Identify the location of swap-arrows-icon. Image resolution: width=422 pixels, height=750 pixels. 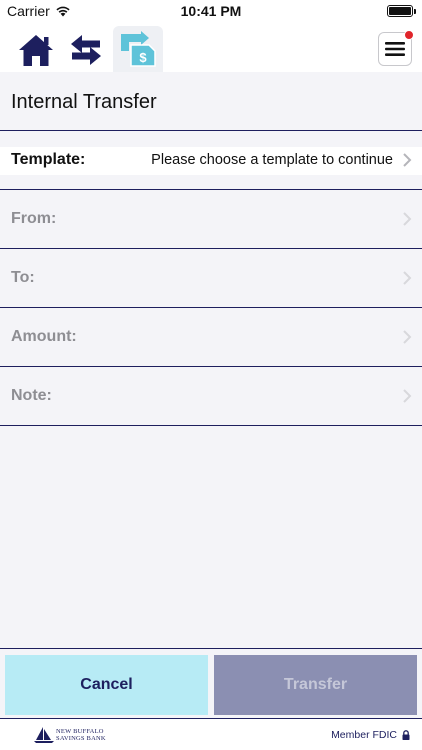
(86, 50).